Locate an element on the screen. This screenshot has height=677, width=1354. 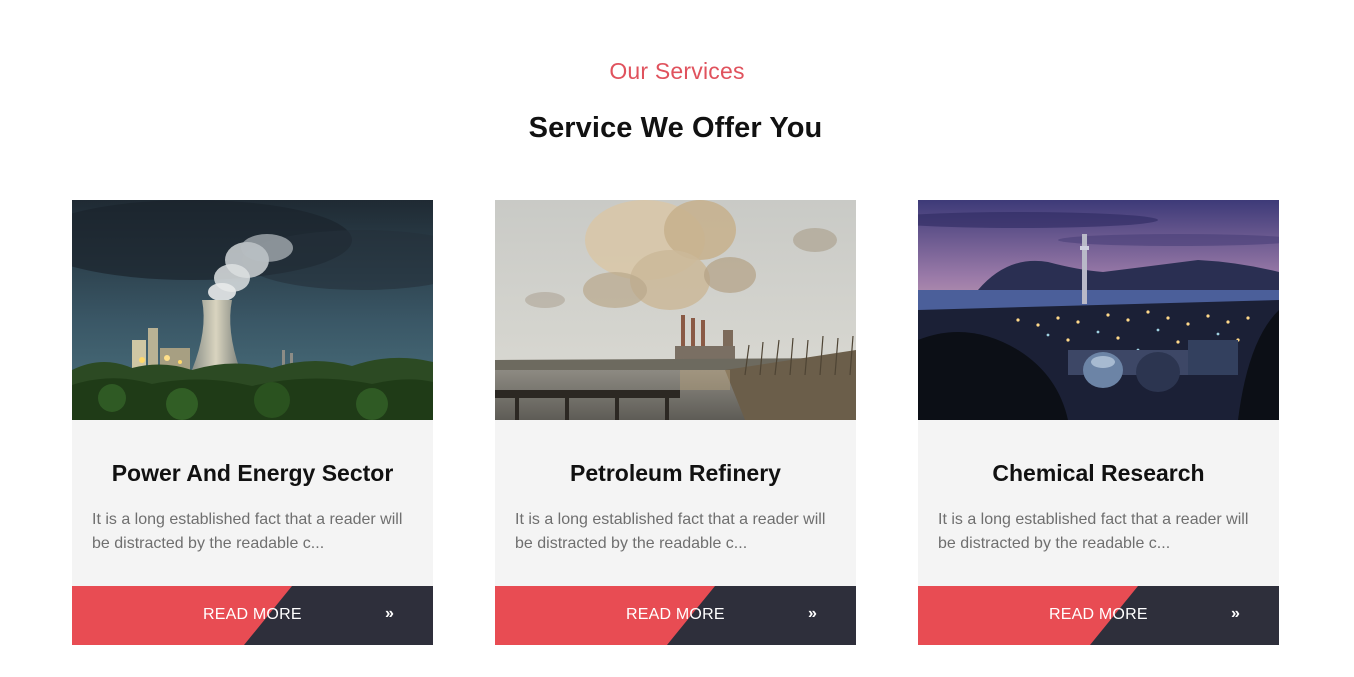
refinery-image is located at coordinates (675, 310).